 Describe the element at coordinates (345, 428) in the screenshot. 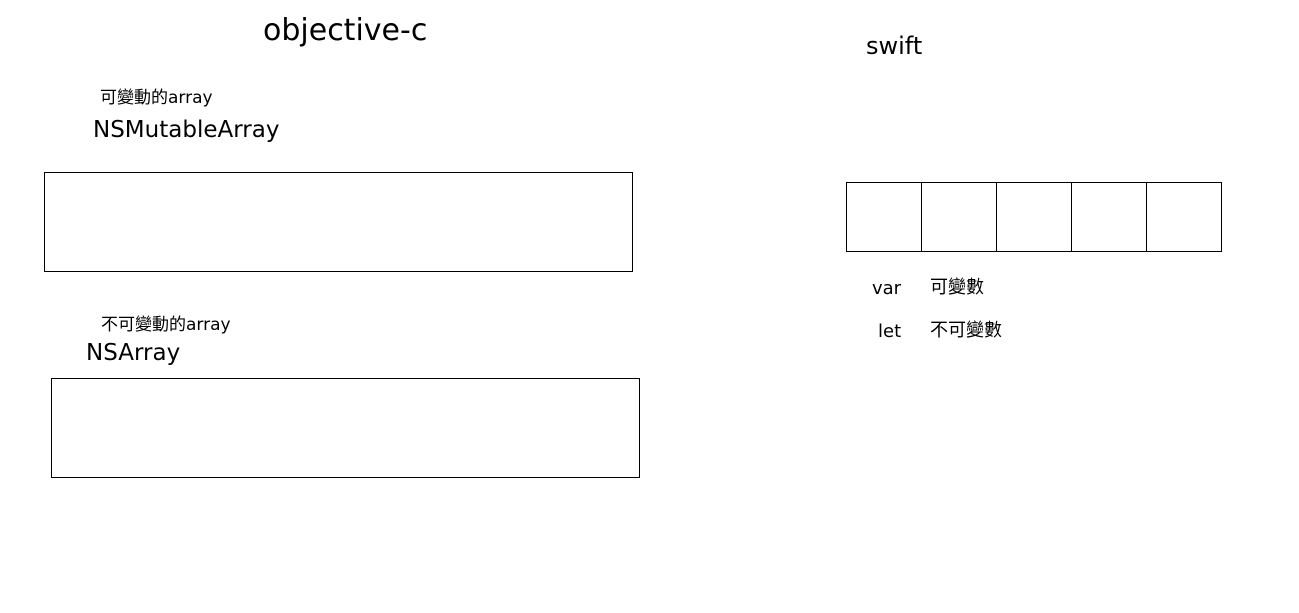

I see `immutable-array-box` at that location.